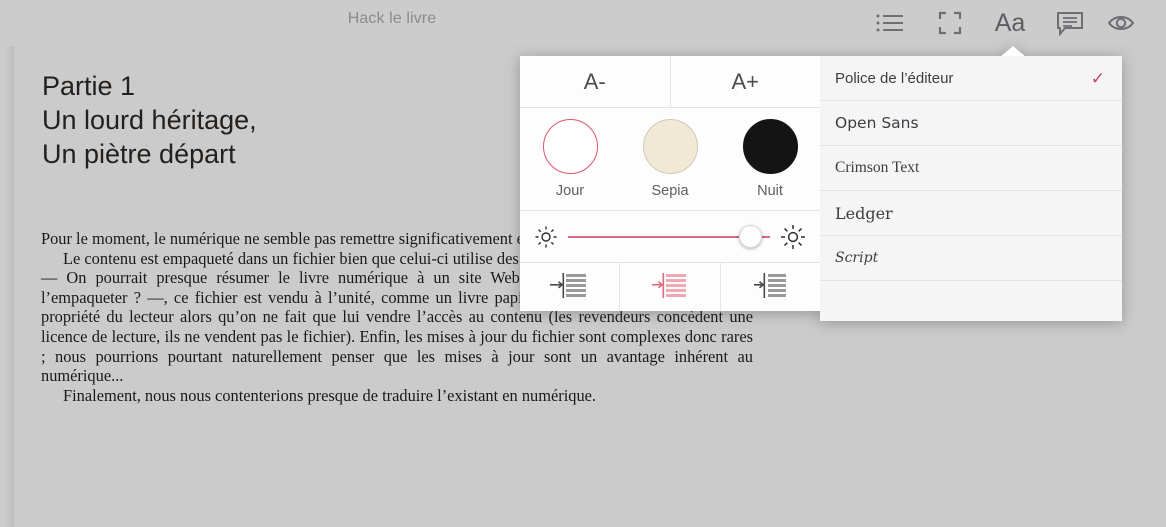 The width and height of the screenshot is (1166, 527). I want to click on alignment-row, so click(670, 287).